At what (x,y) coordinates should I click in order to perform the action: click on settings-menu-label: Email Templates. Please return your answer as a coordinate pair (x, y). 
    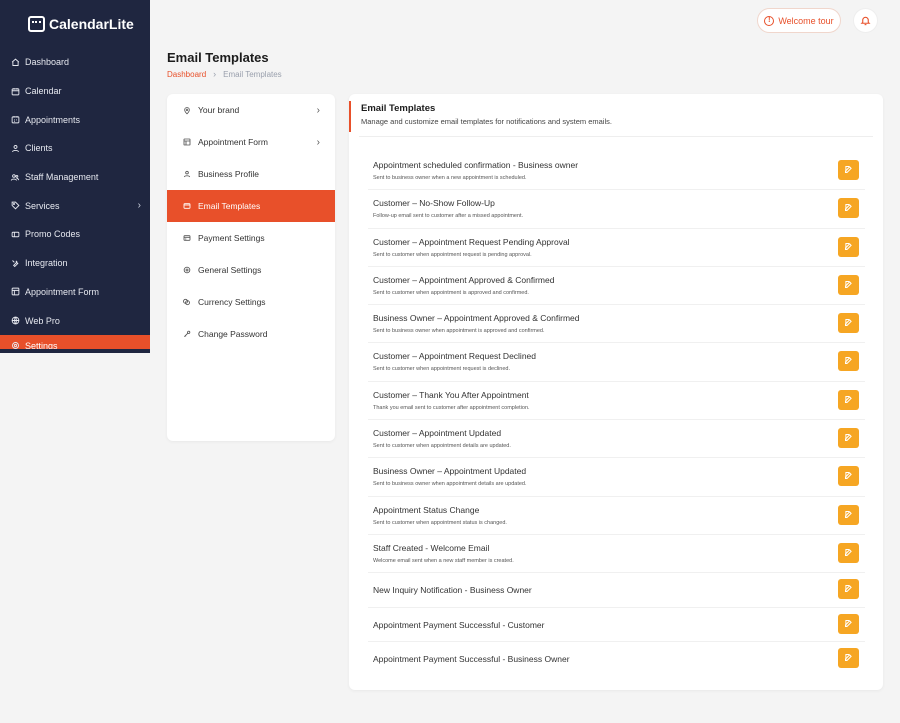
    Looking at the image, I should click on (229, 206).